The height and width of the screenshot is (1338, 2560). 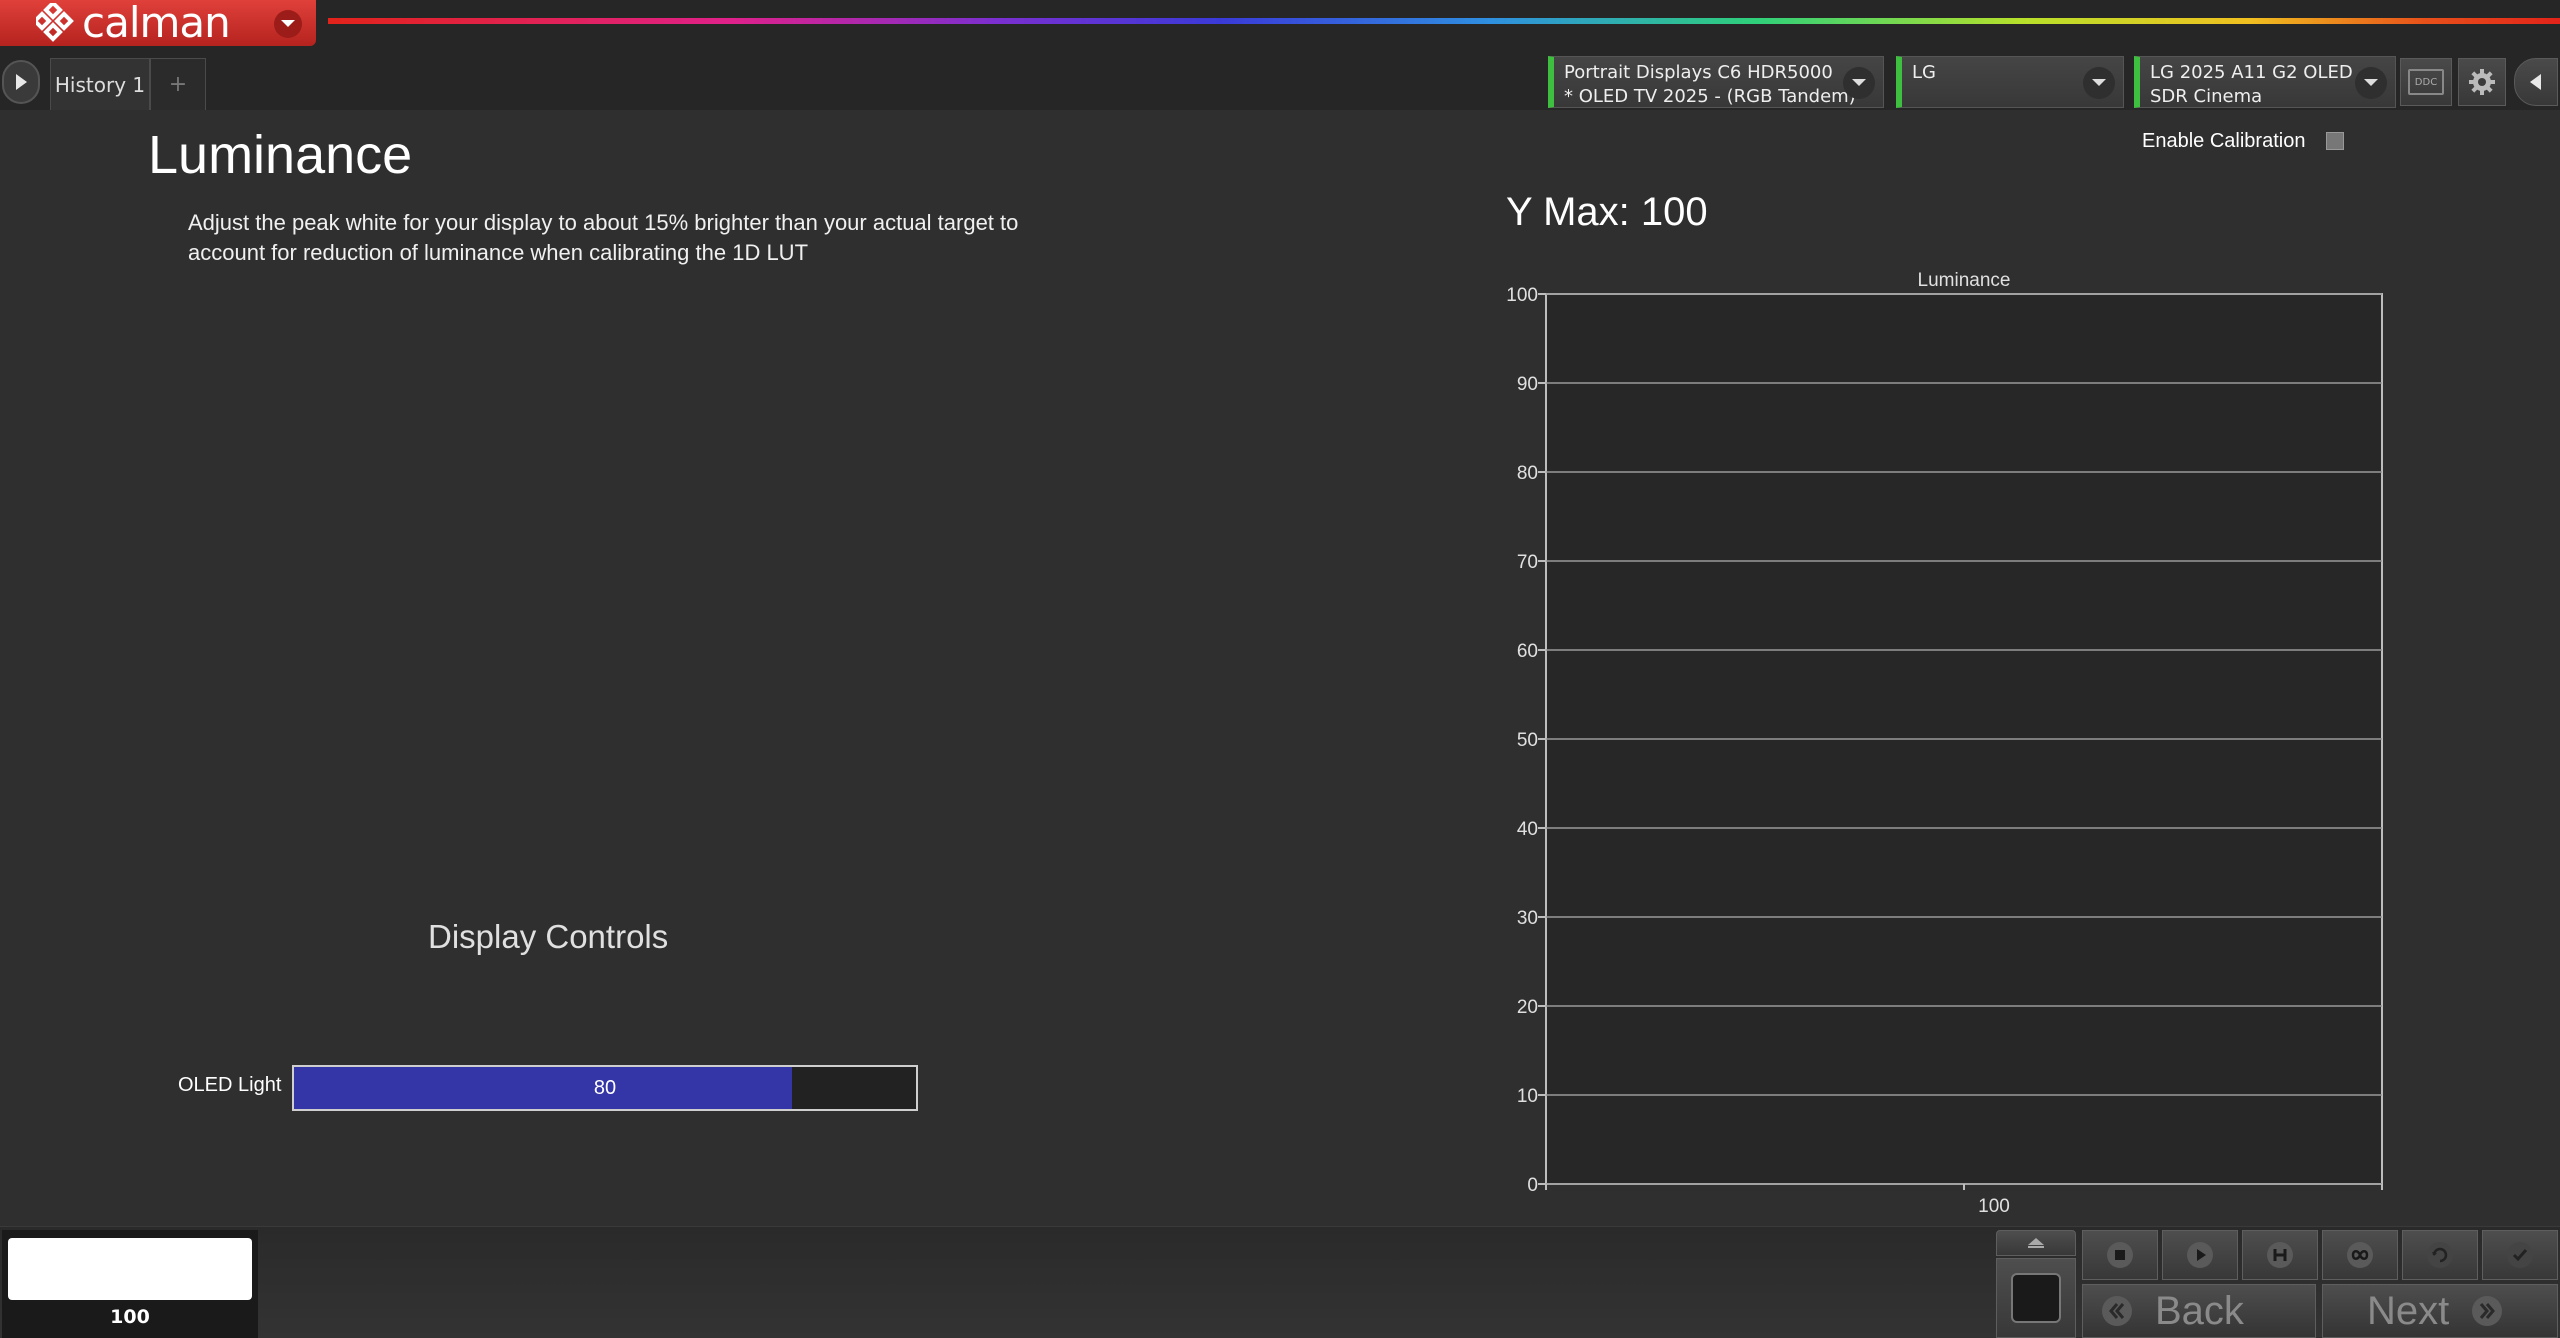 What do you see at coordinates (1527, 918) in the screenshot?
I see `y-tick-label-30: 30` at bounding box center [1527, 918].